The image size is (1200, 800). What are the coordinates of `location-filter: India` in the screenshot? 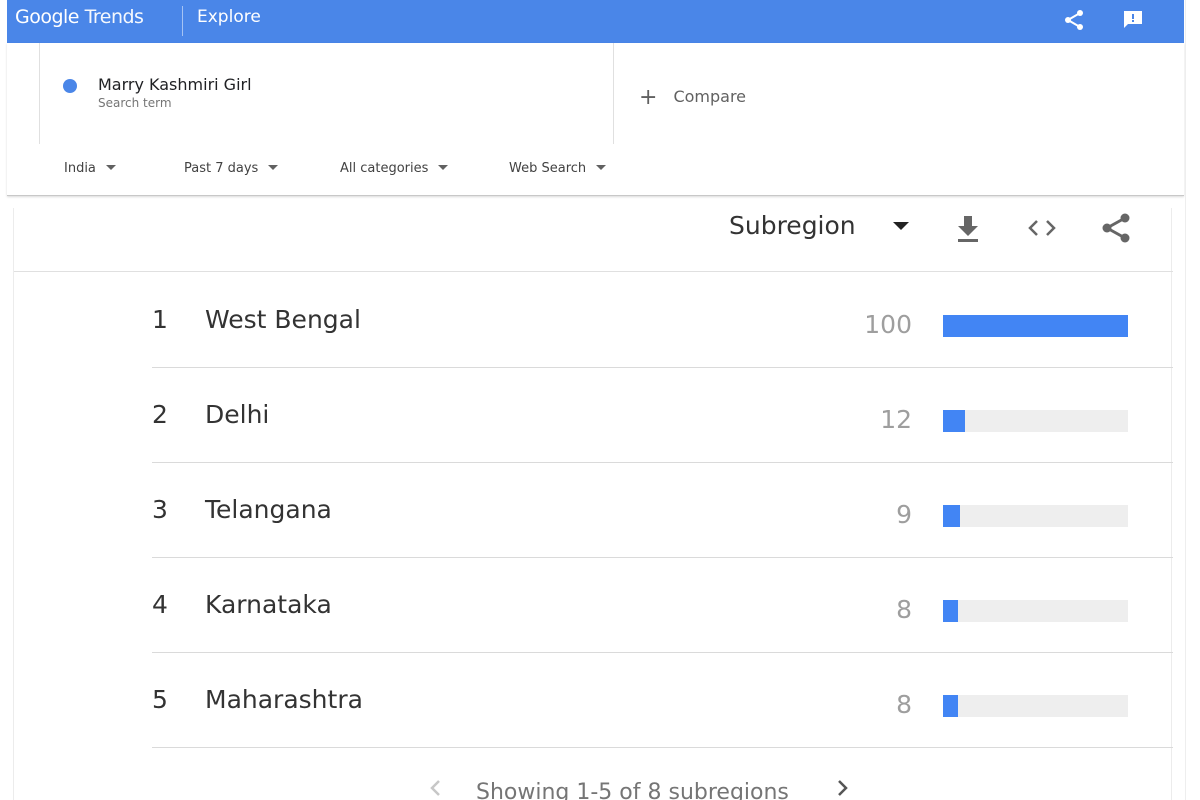 It's located at (90, 168).